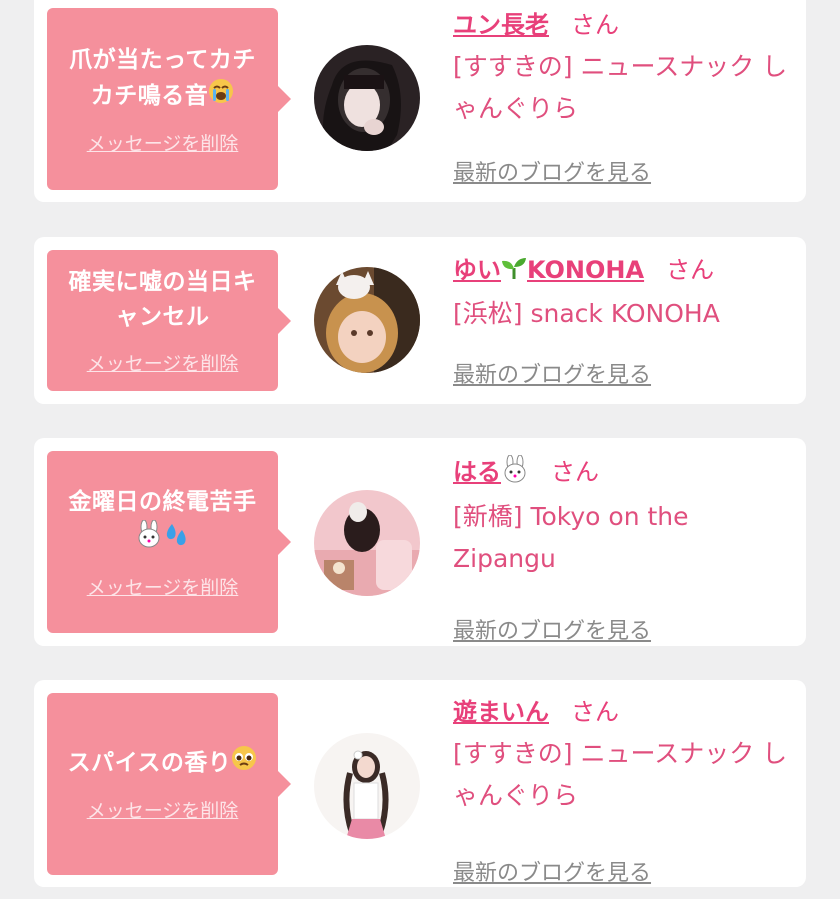  Describe the element at coordinates (491, 470) in the screenshot. I see `cast-name-link: はる` at that location.